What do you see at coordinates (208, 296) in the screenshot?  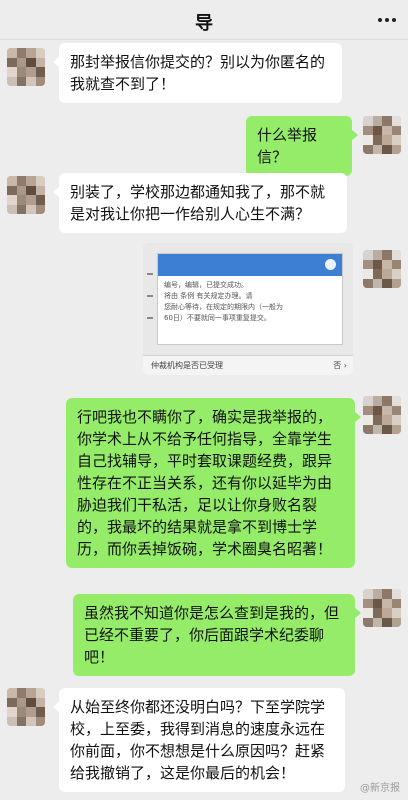 I see `dialog-line: 将由 条例 有关规定办理。请` at bounding box center [208, 296].